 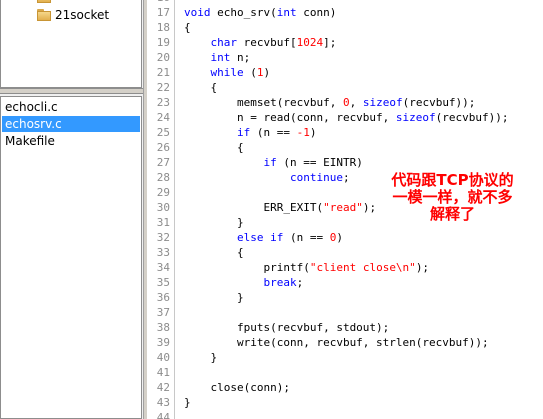 What do you see at coordinates (163, 12) in the screenshot?
I see `line-number: 17` at bounding box center [163, 12].